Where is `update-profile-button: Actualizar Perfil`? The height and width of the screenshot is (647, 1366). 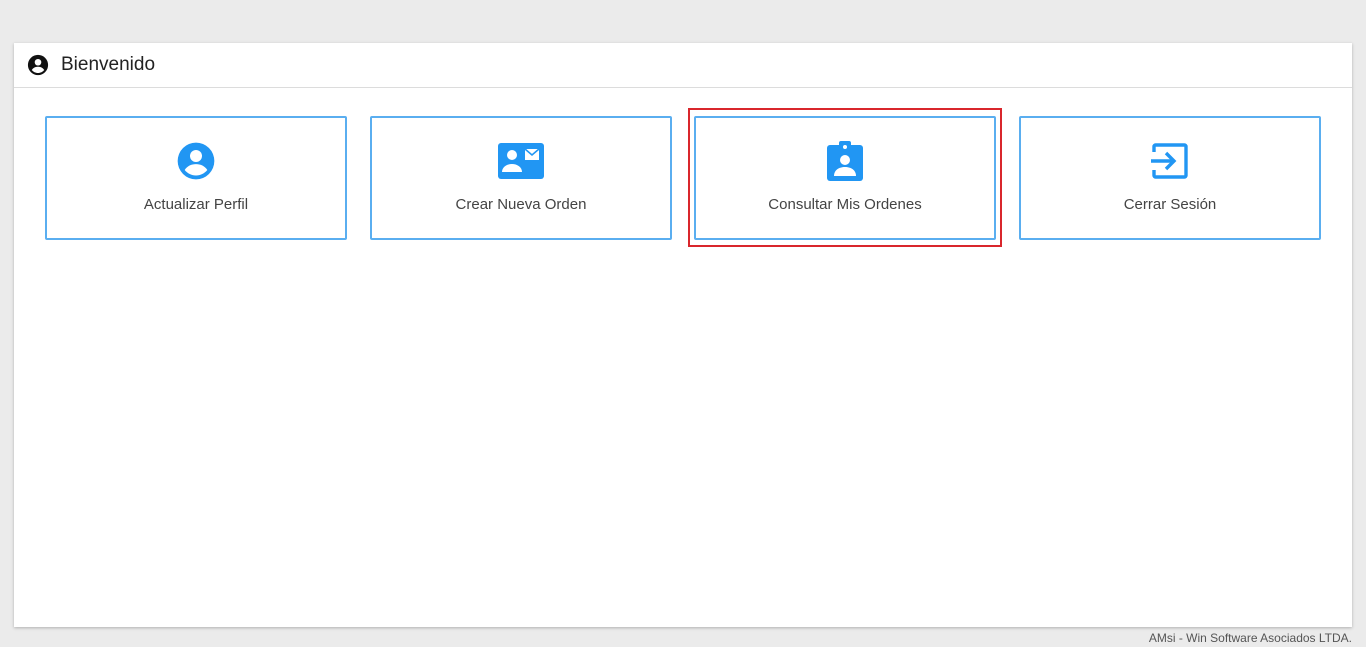
update-profile-button: Actualizar Perfil is located at coordinates (196, 178).